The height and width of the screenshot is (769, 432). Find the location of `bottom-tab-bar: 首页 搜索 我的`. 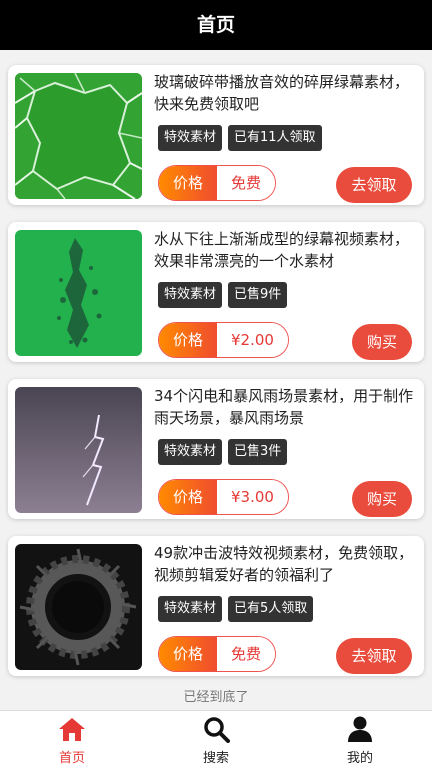

bottom-tab-bar: 首页 搜索 我的 is located at coordinates (216, 739).